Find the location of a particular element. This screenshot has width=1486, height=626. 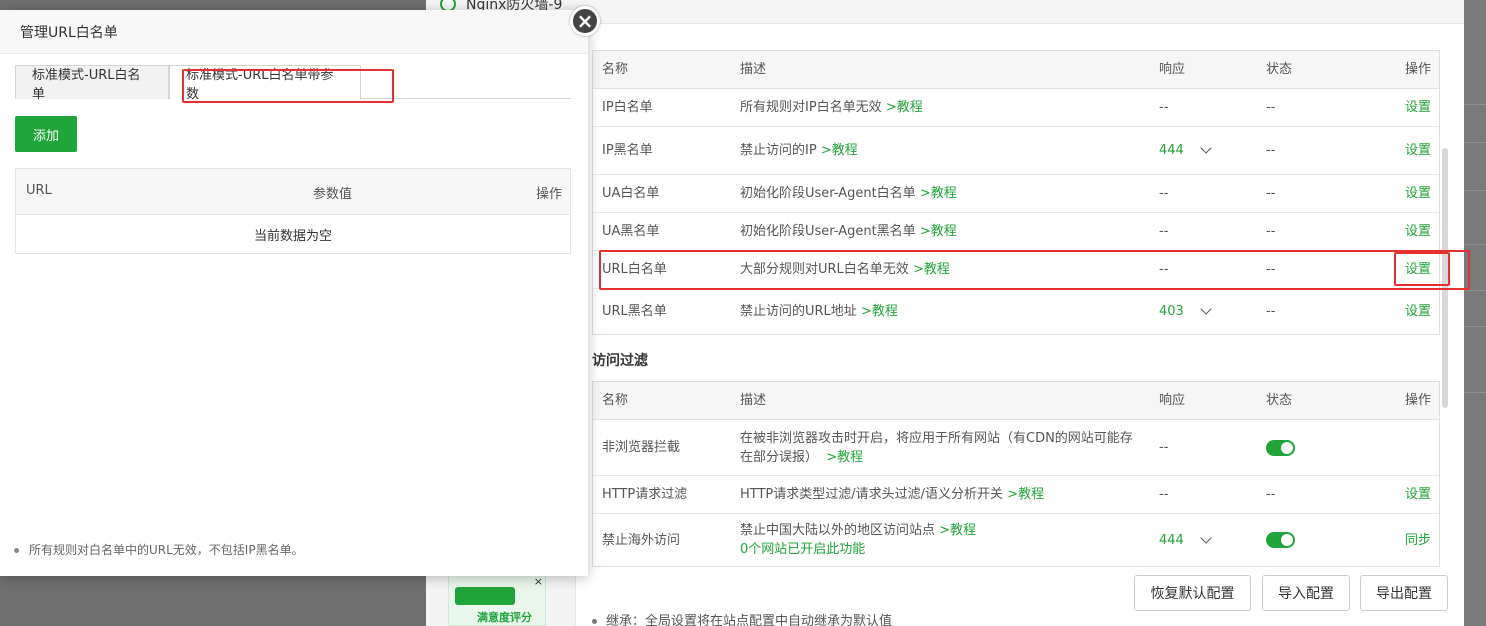

promo-graphic is located at coordinates (485, 596).